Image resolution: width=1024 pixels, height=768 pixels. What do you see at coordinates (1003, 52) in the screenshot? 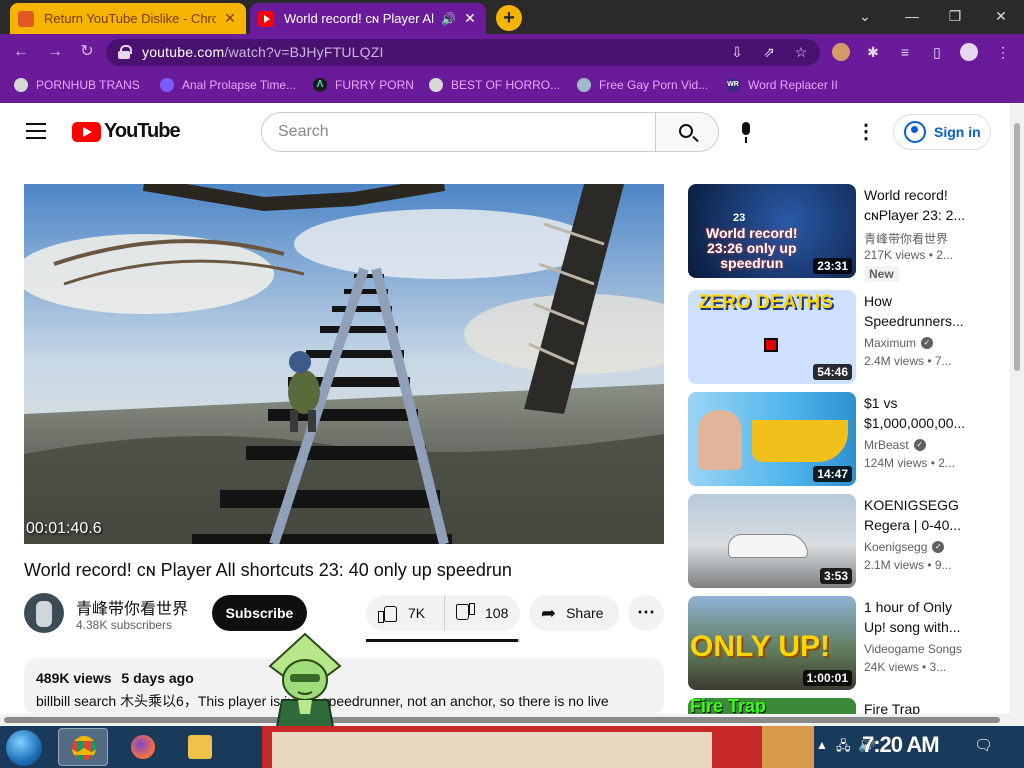
I see `browser-menu-icon: ⋮` at bounding box center [1003, 52].